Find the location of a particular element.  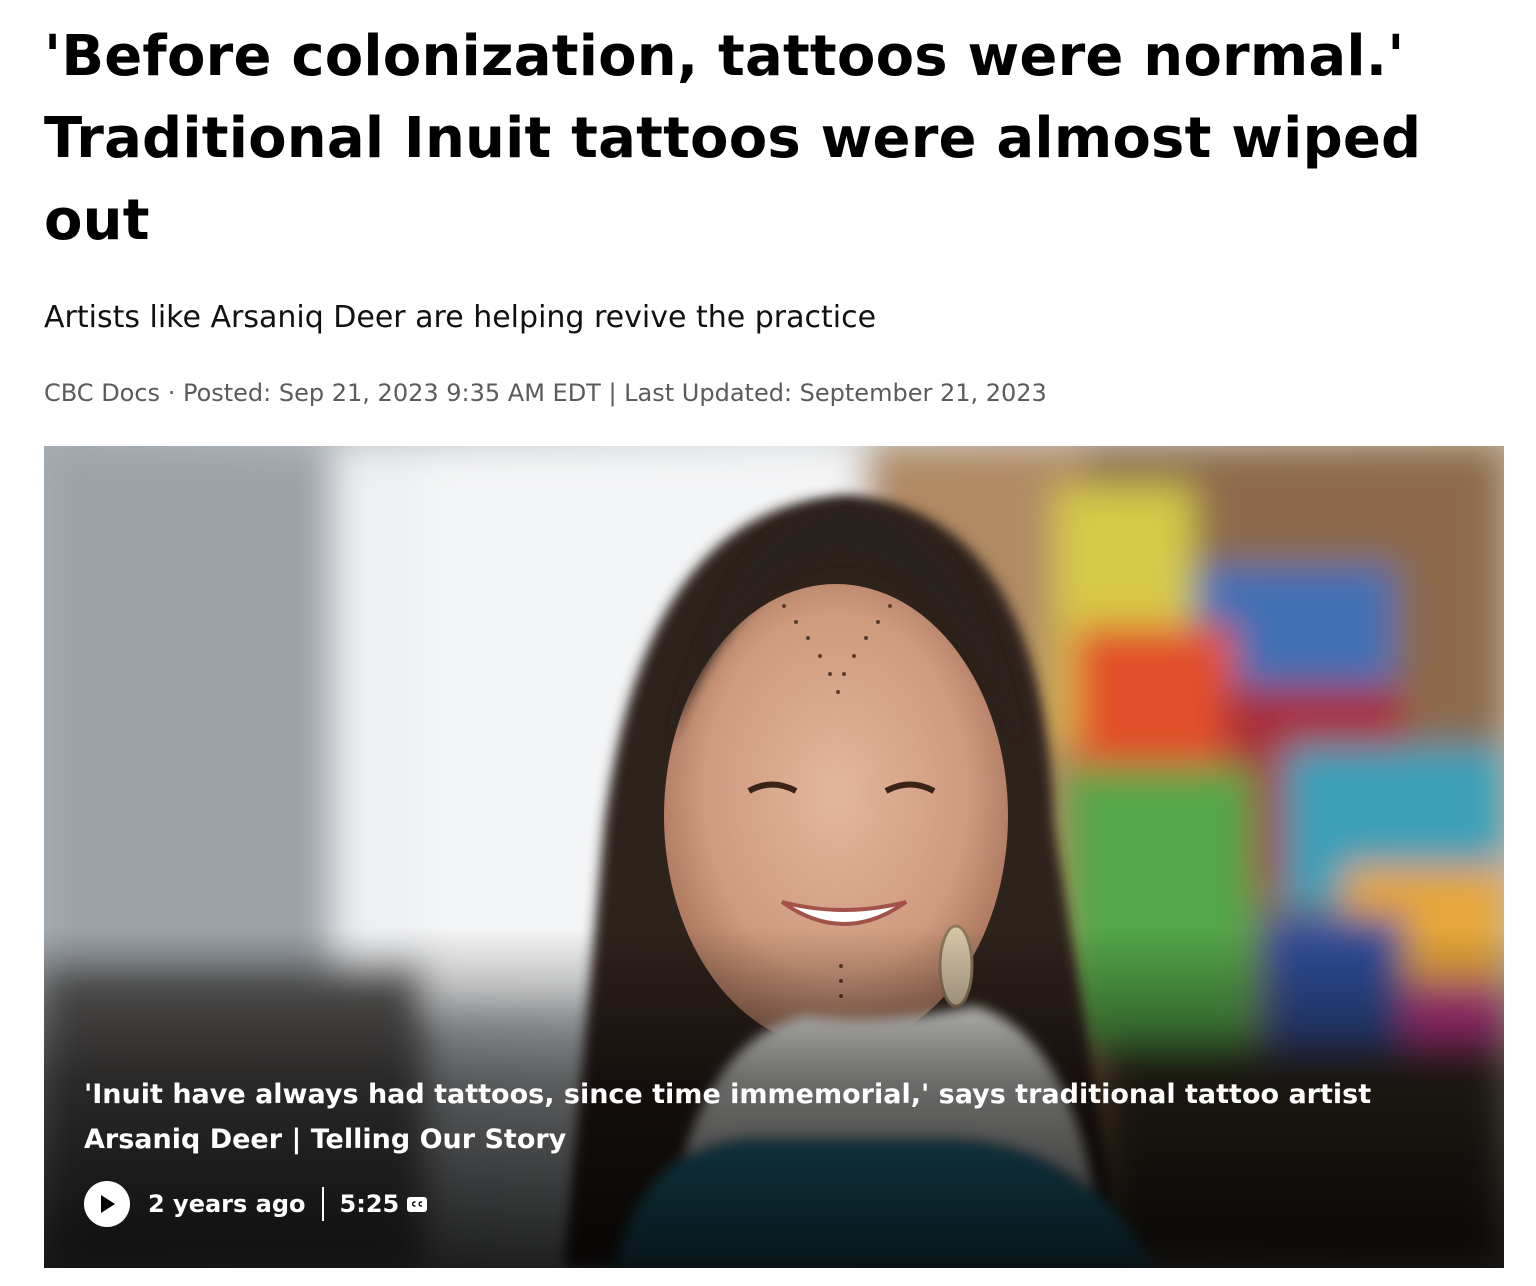

meta-divider is located at coordinates (322, 1204).